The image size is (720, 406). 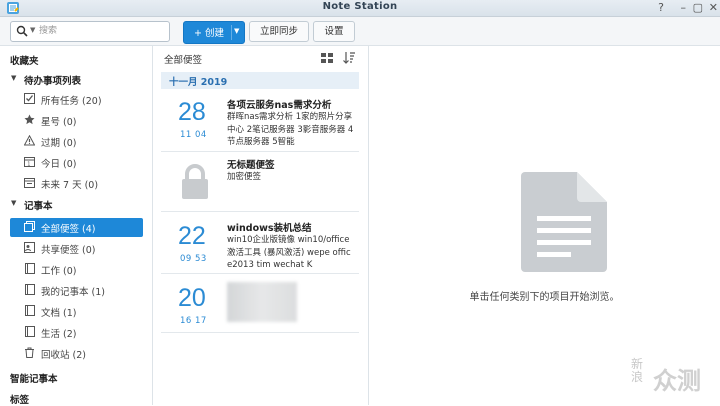 What do you see at coordinates (29, 98) in the screenshot?
I see `checkbox-checked-icon` at bounding box center [29, 98].